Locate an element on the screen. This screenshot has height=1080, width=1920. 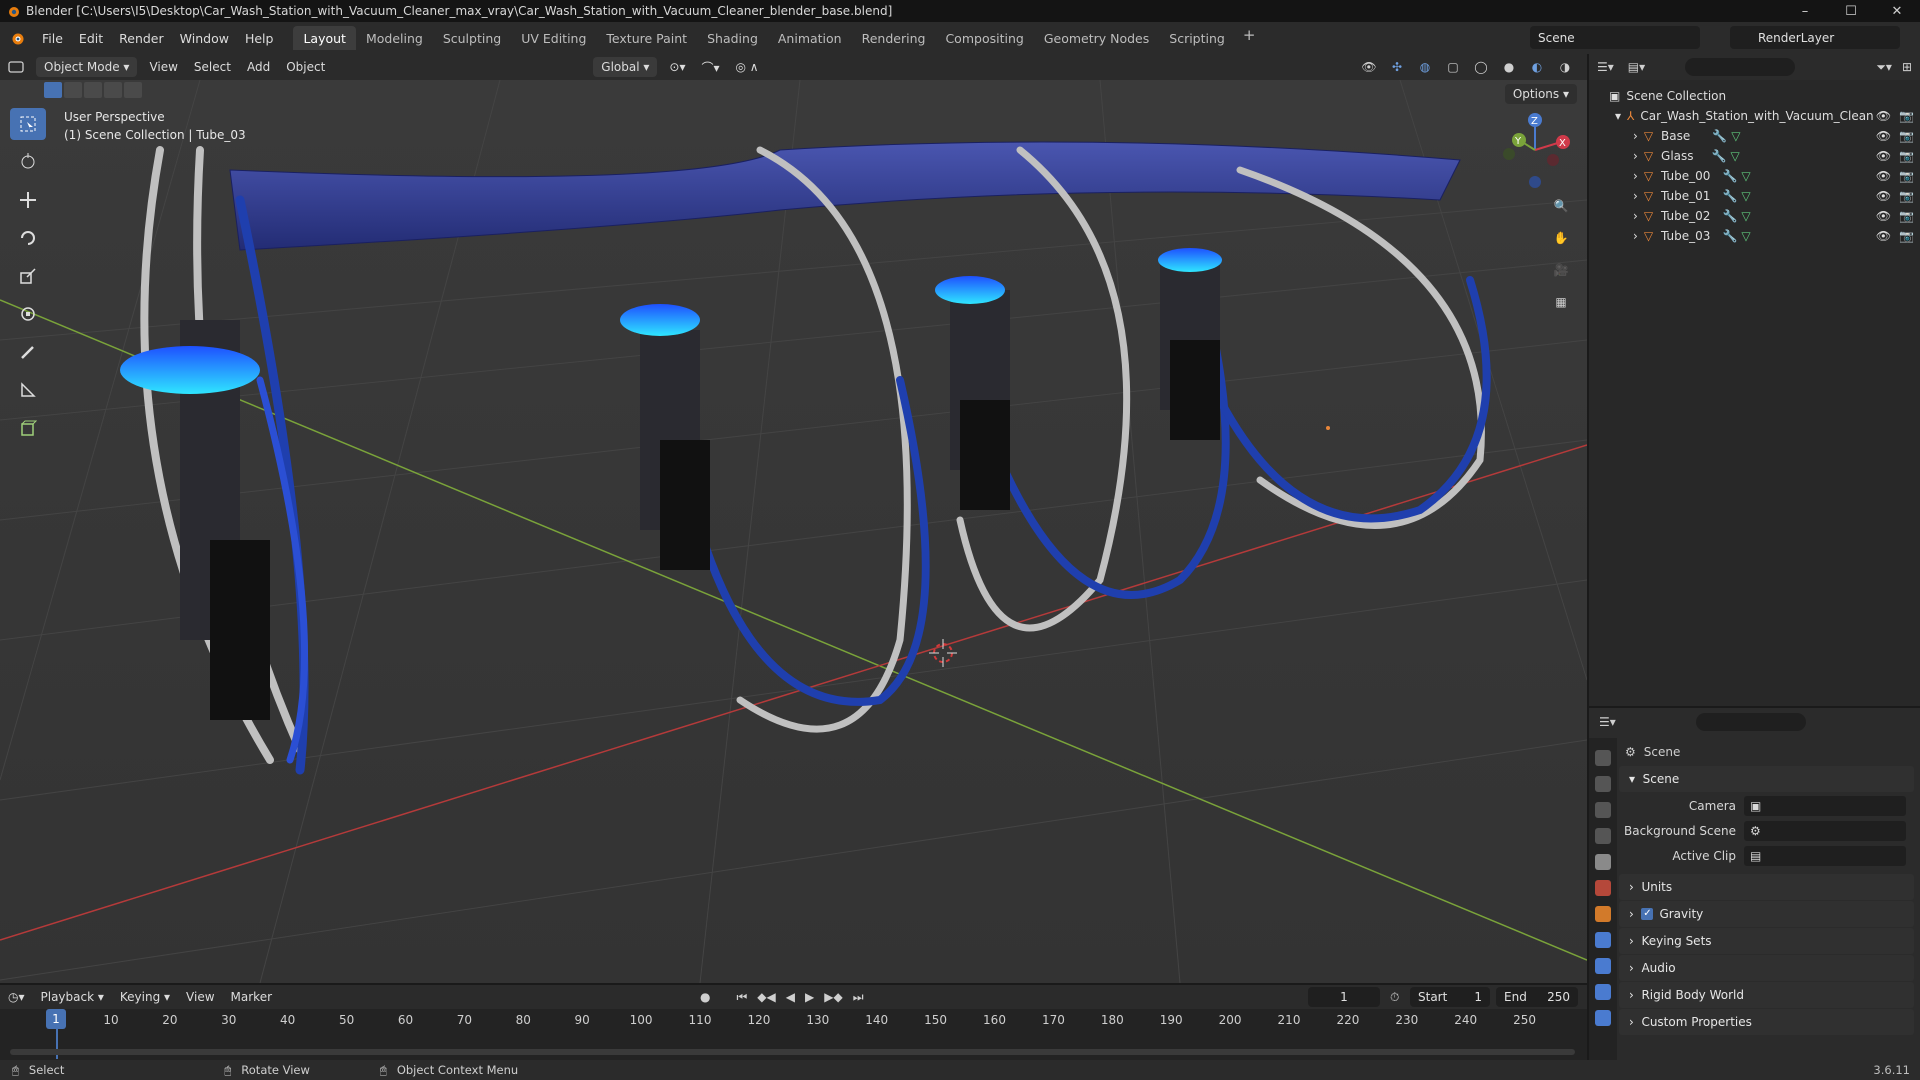
annotate-tool is located at coordinates (28, 352).